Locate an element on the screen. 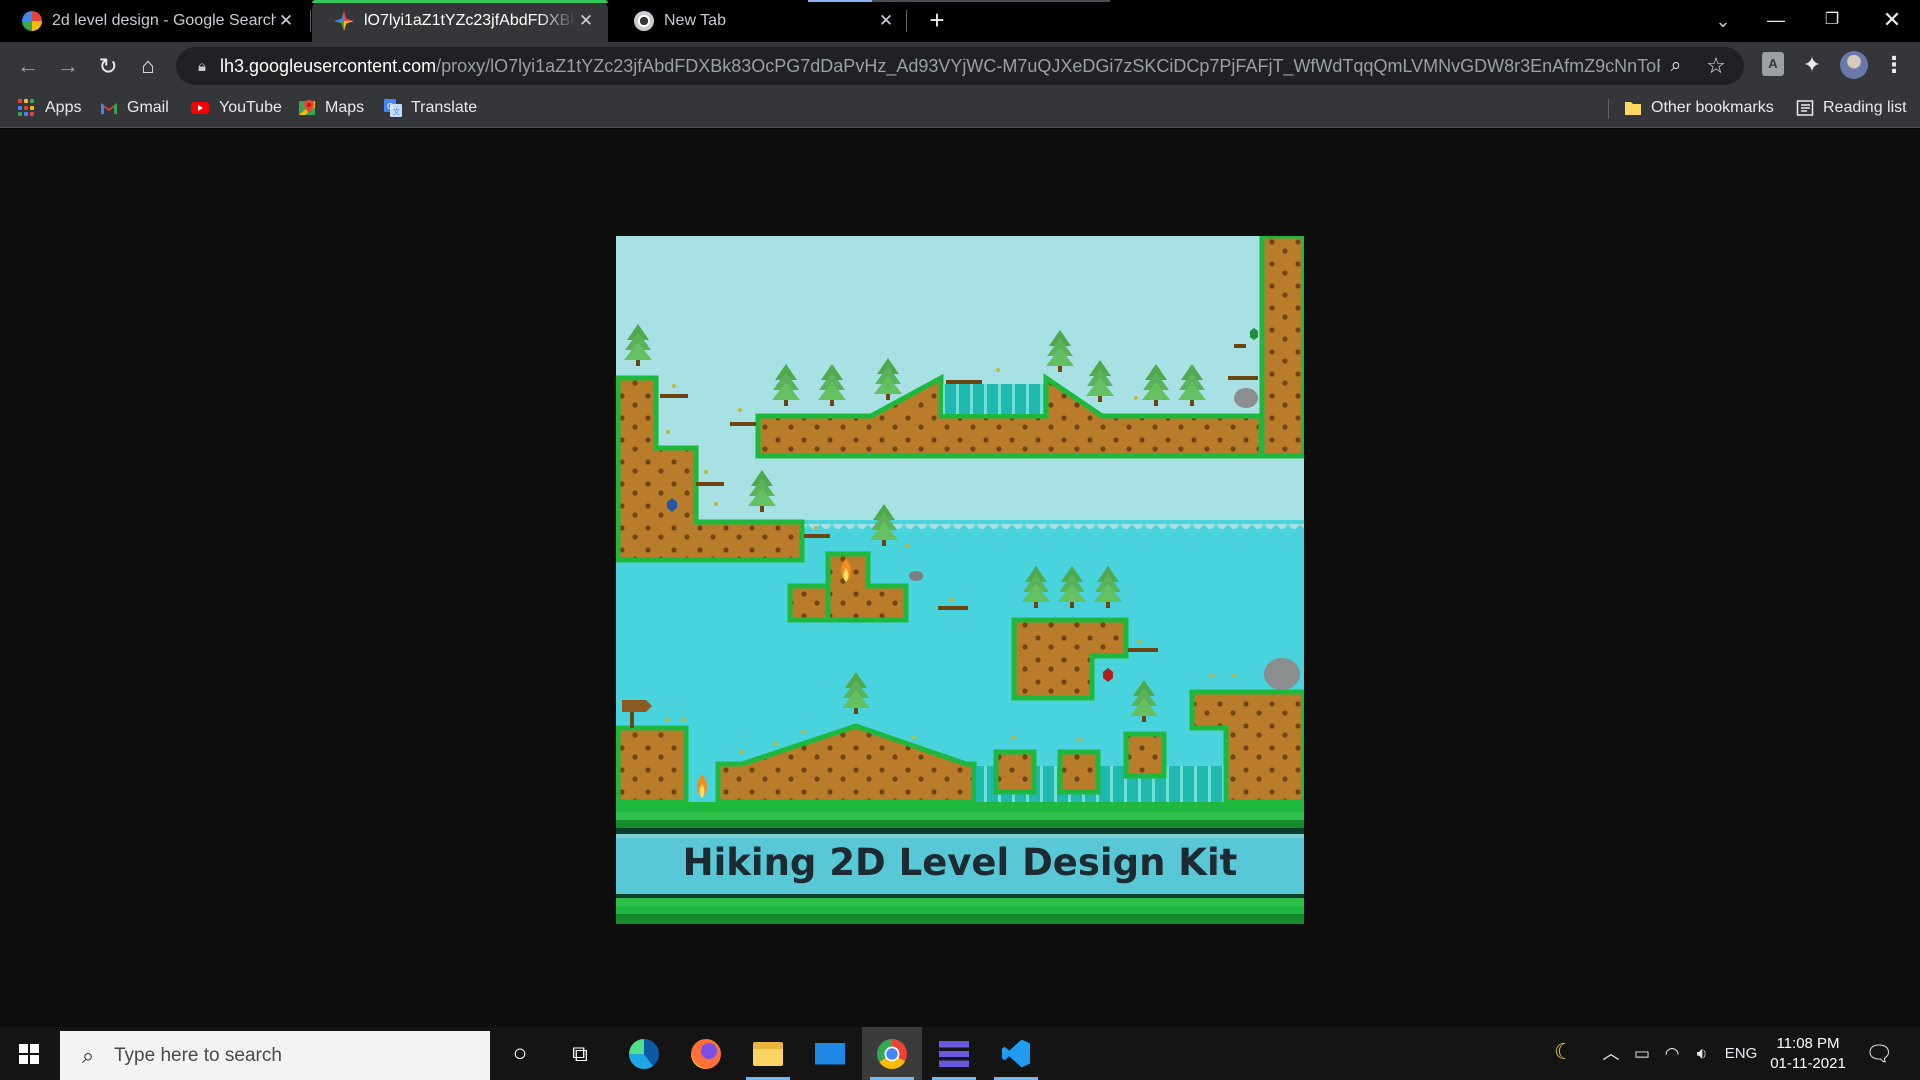  night-light-icon: ☾ is located at coordinates (1564, 1052).